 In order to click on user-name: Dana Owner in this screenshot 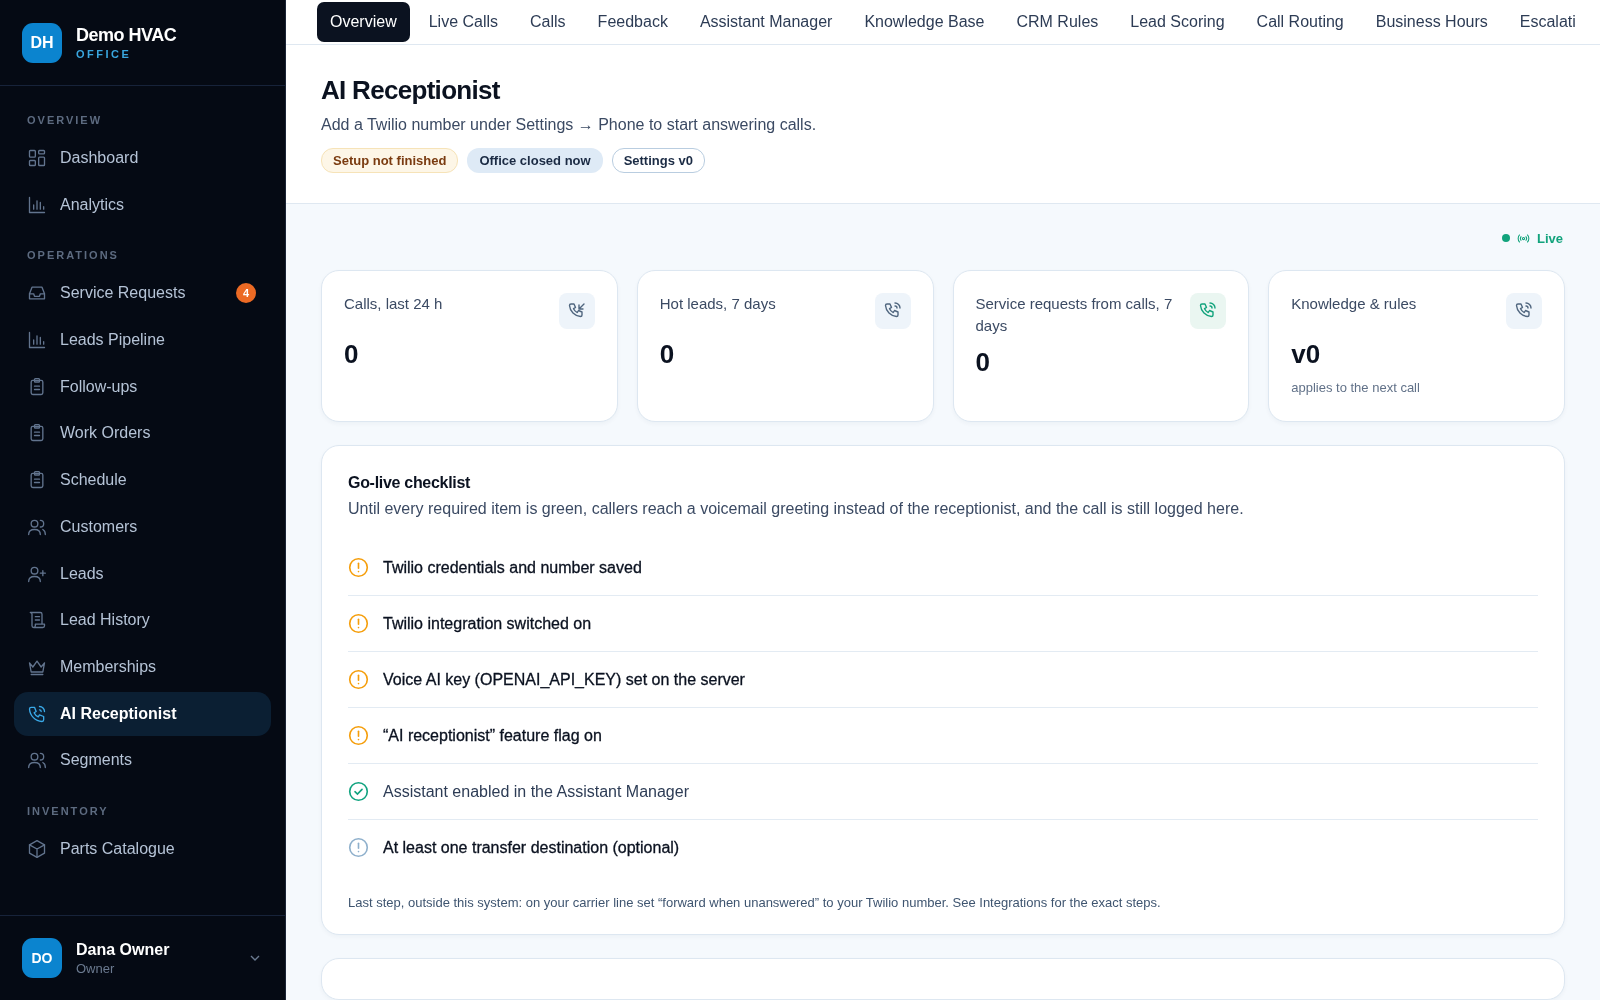, I will do `click(123, 949)`.